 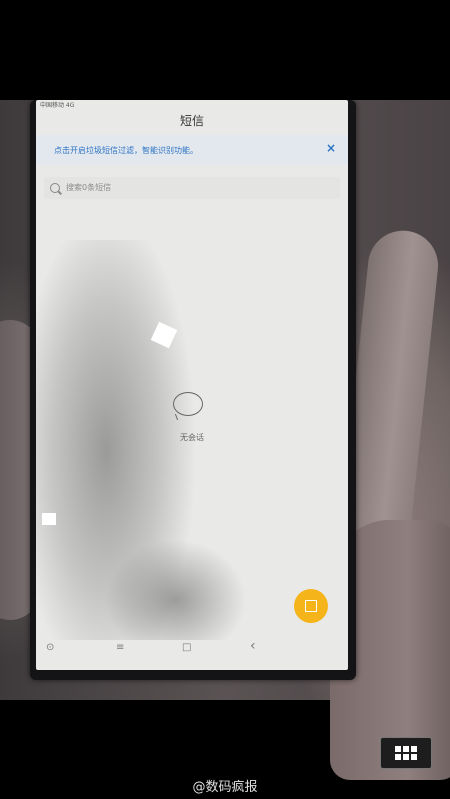 What do you see at coordinates (120, 647) in the screenshot?
I see `menu-icon: ≡` at bounding box center [120, 647].